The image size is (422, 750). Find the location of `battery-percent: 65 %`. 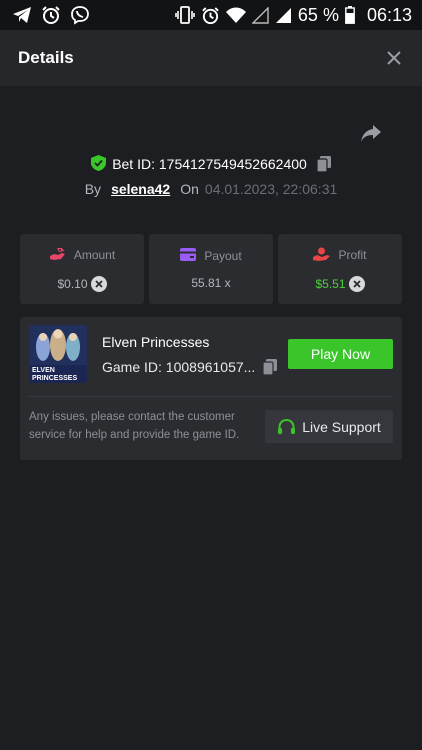

battery-percent: 65 % is located at coordinates (318, 14).